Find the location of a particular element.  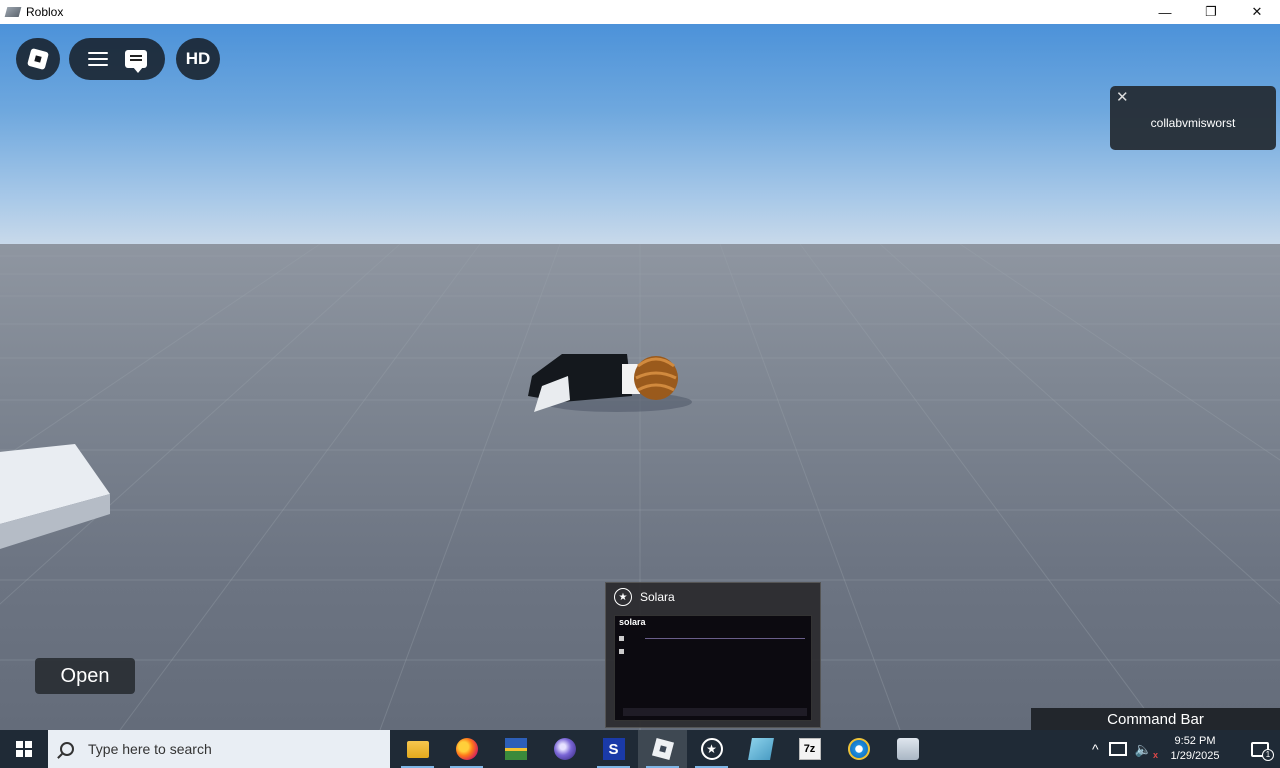

window-title: Roblox is located at coordinates (45, 12).